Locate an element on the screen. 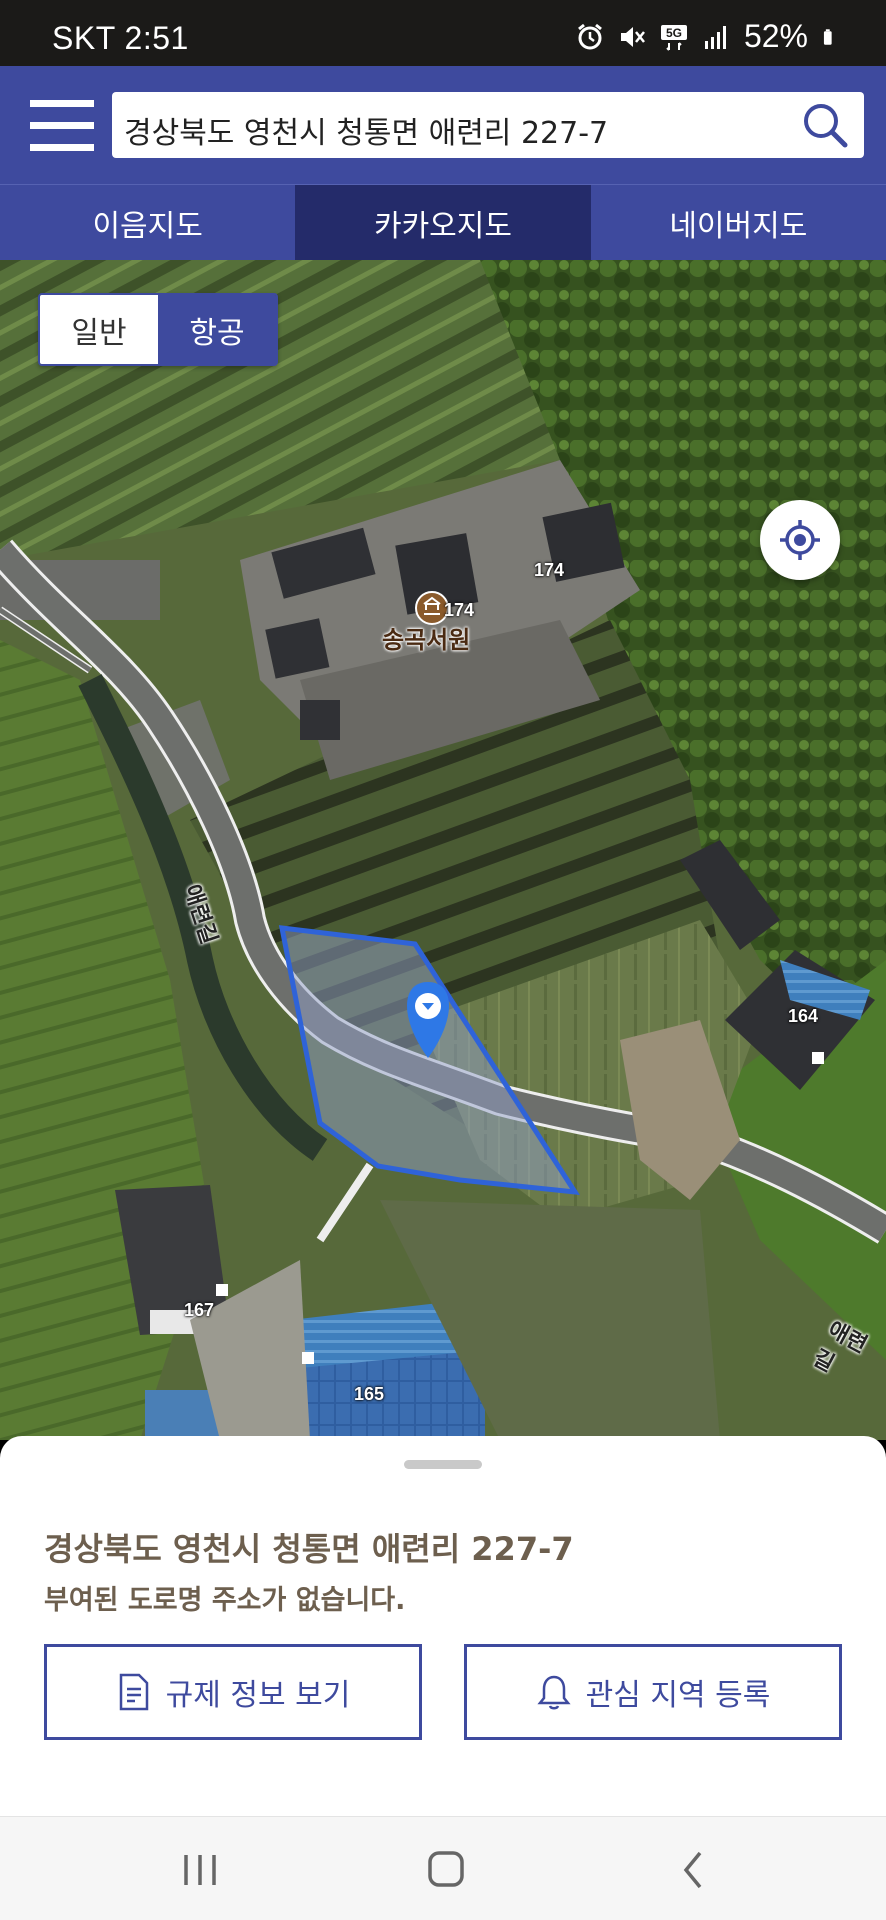  building-number-174-a: 174 is located at coordinates (549, 570).